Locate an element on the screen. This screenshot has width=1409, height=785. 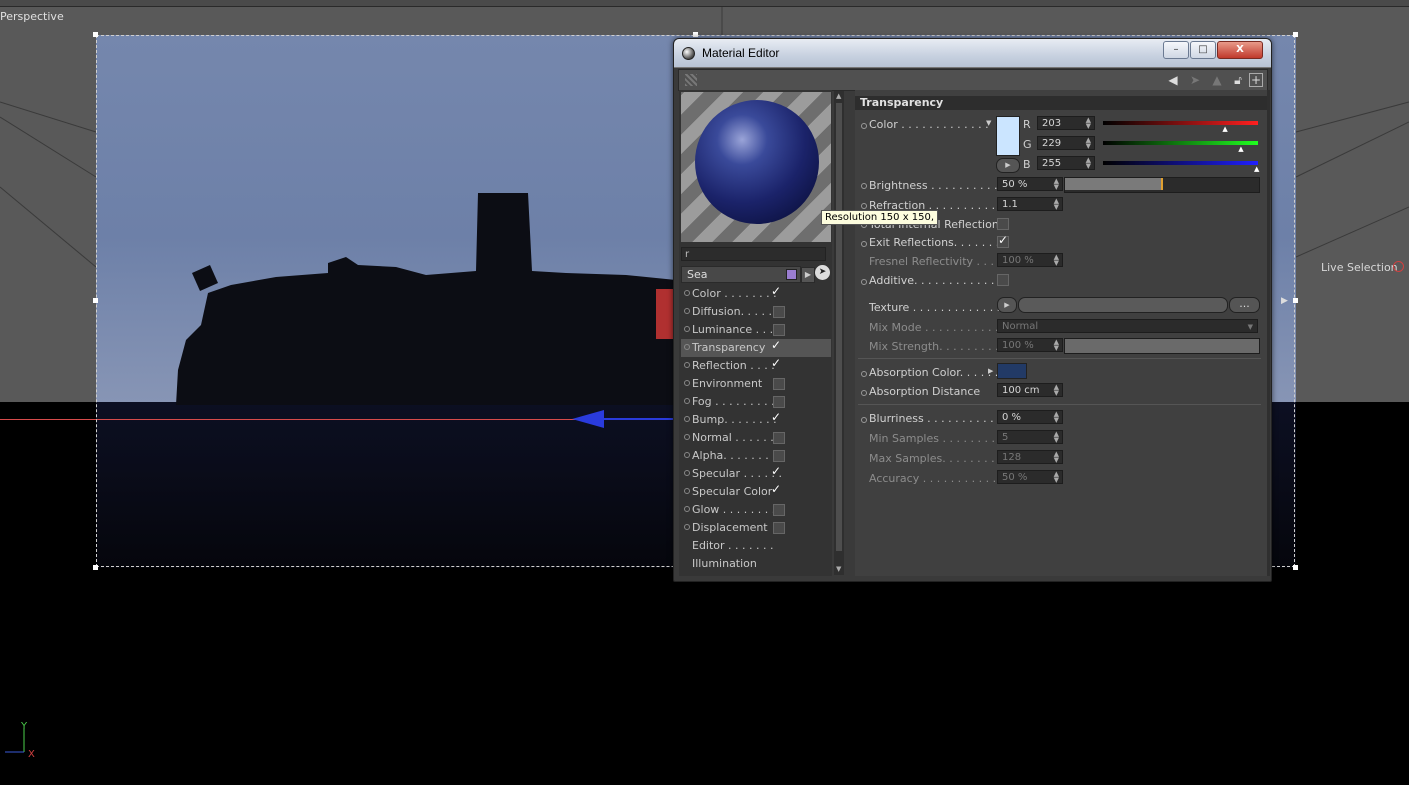
accuracy-input: 50 % ▲ ▼ is located at coordinates (1030, 477).